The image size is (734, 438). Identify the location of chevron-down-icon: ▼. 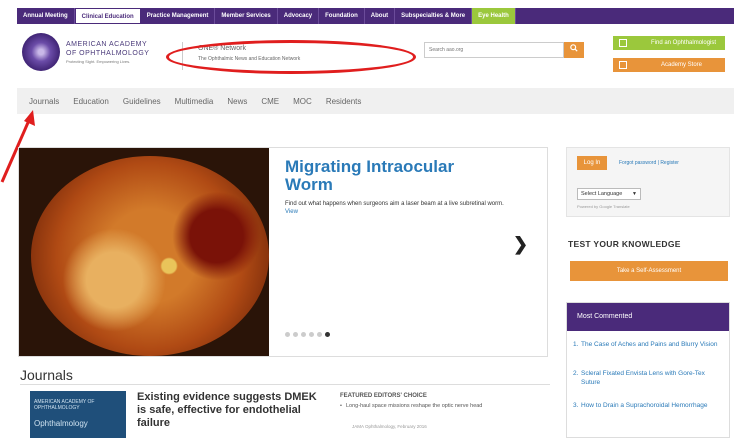
(634, 194).